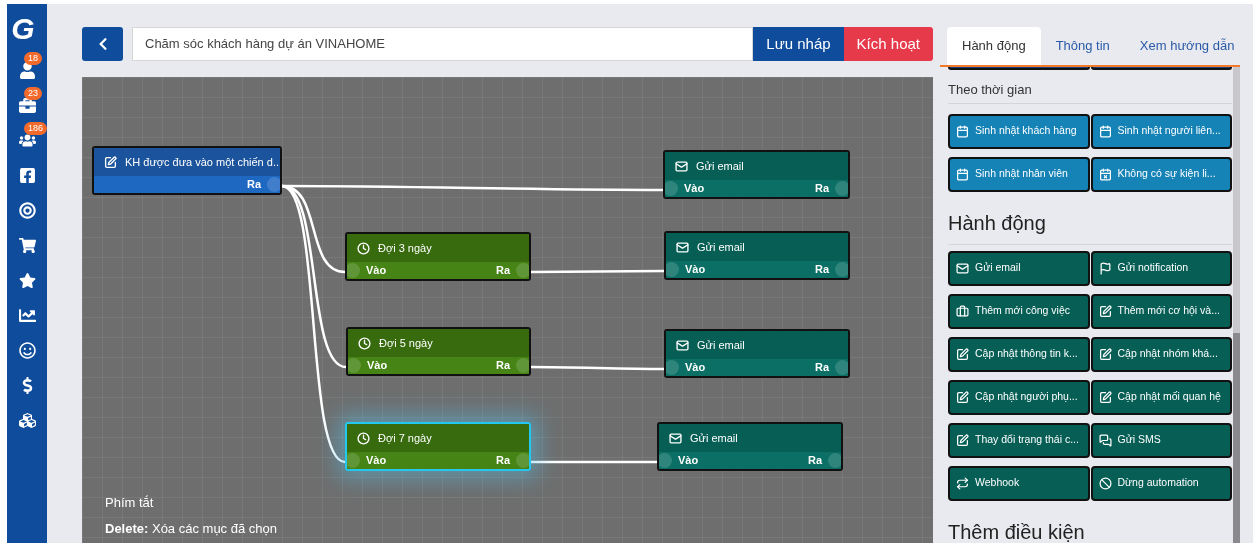  Describe the element at coordinates (888, 44) in the screenshot. I see `activate-button: Kích hoạt` at that location.